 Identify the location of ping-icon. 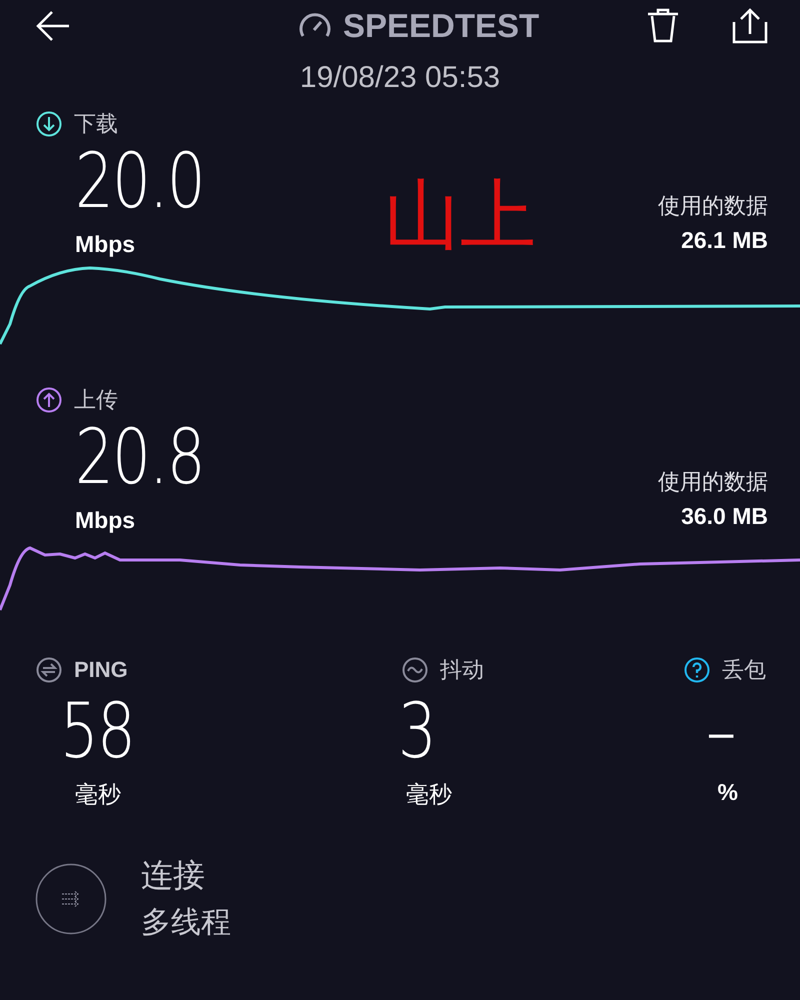
(49, 670).